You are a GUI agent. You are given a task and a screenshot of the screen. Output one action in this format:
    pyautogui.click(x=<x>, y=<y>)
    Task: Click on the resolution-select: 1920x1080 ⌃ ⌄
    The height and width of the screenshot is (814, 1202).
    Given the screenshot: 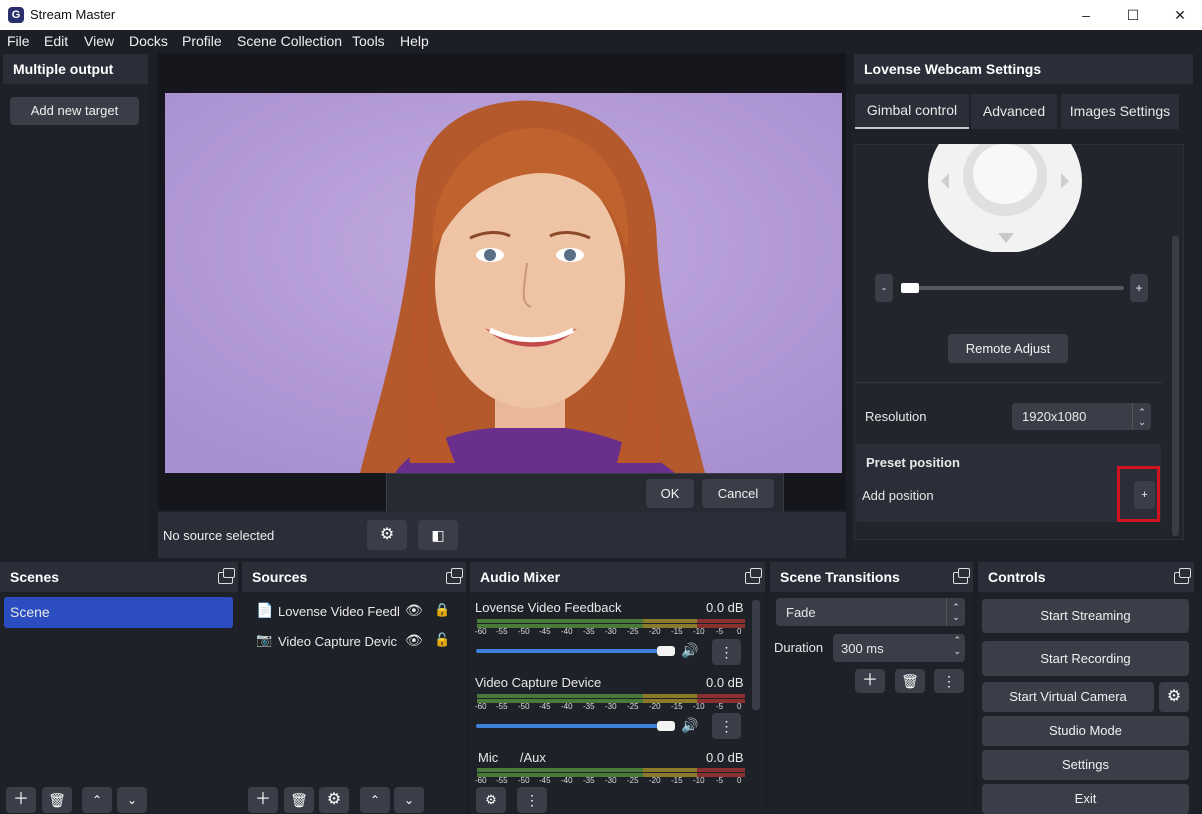 What is the action you would take?
    pyautogui.click(x=1081, y=416)
    